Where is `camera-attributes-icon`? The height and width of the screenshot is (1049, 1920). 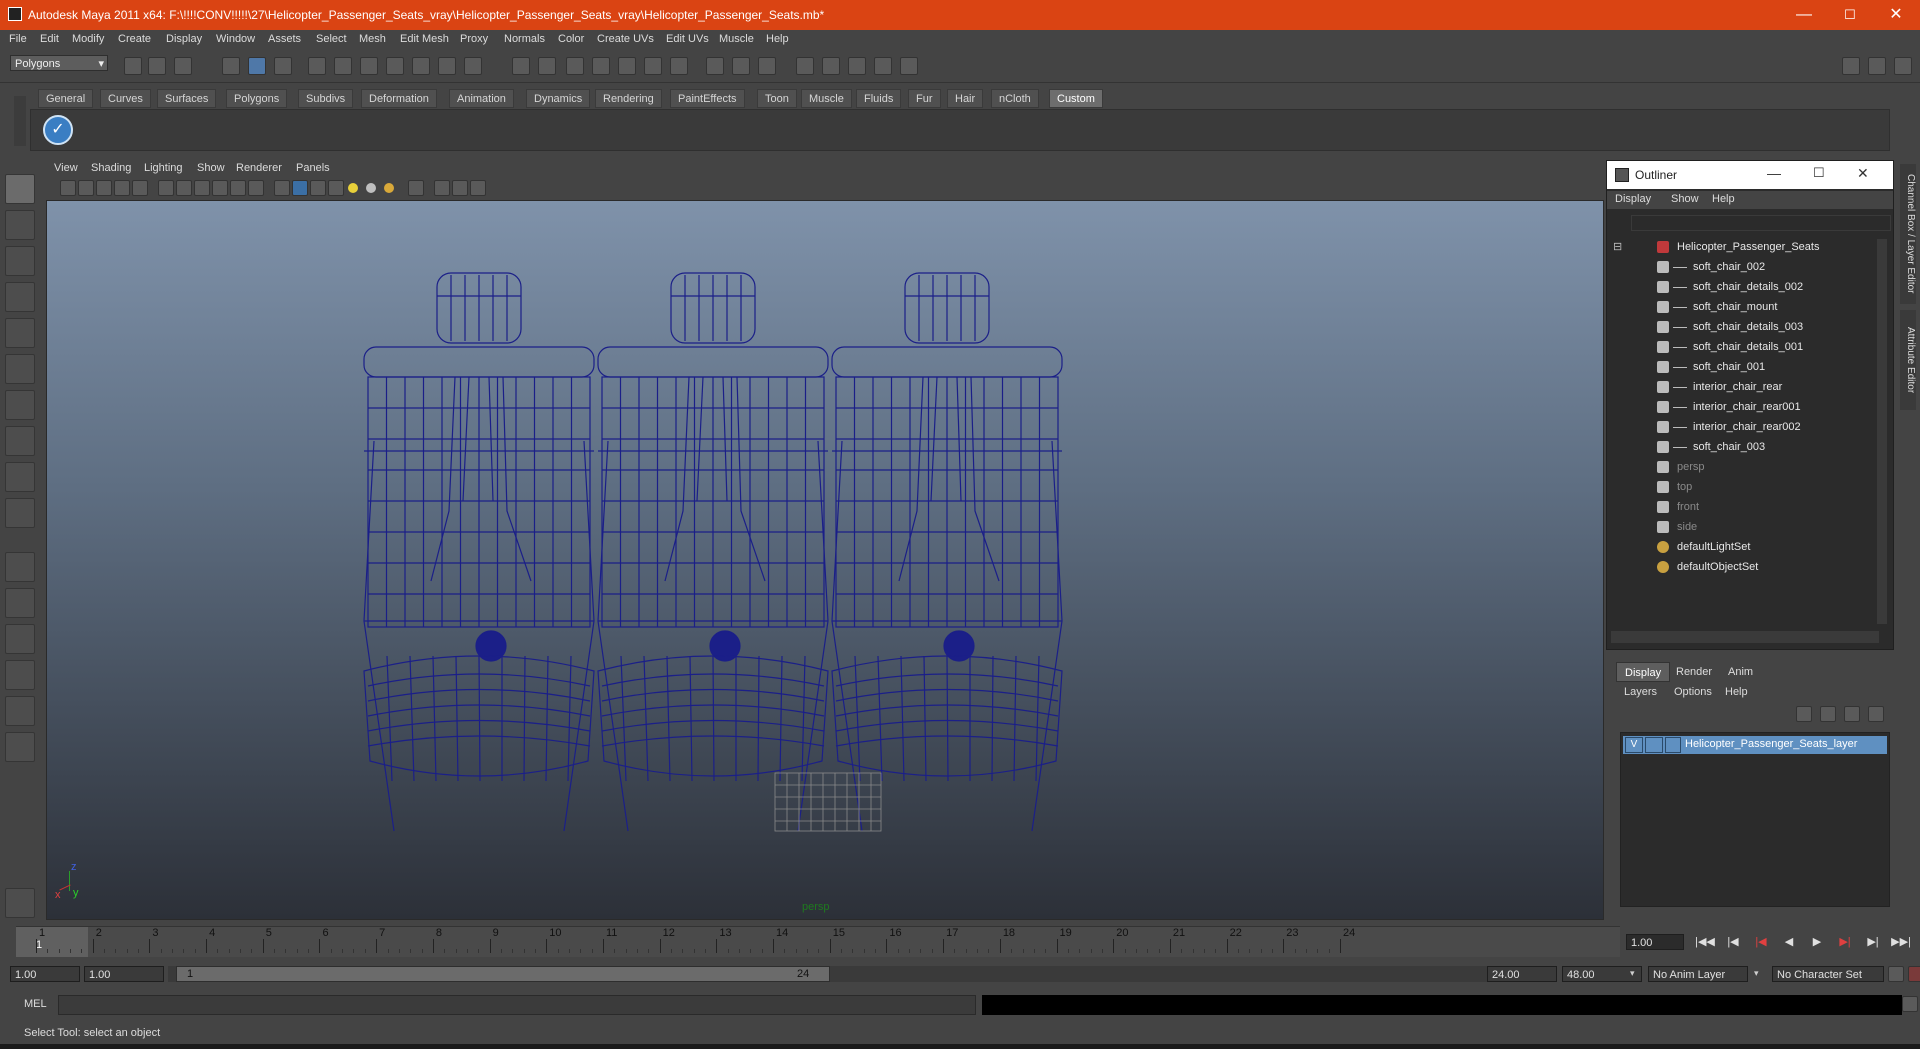
camera-attributes-icon is located at coordinates (86, 188).